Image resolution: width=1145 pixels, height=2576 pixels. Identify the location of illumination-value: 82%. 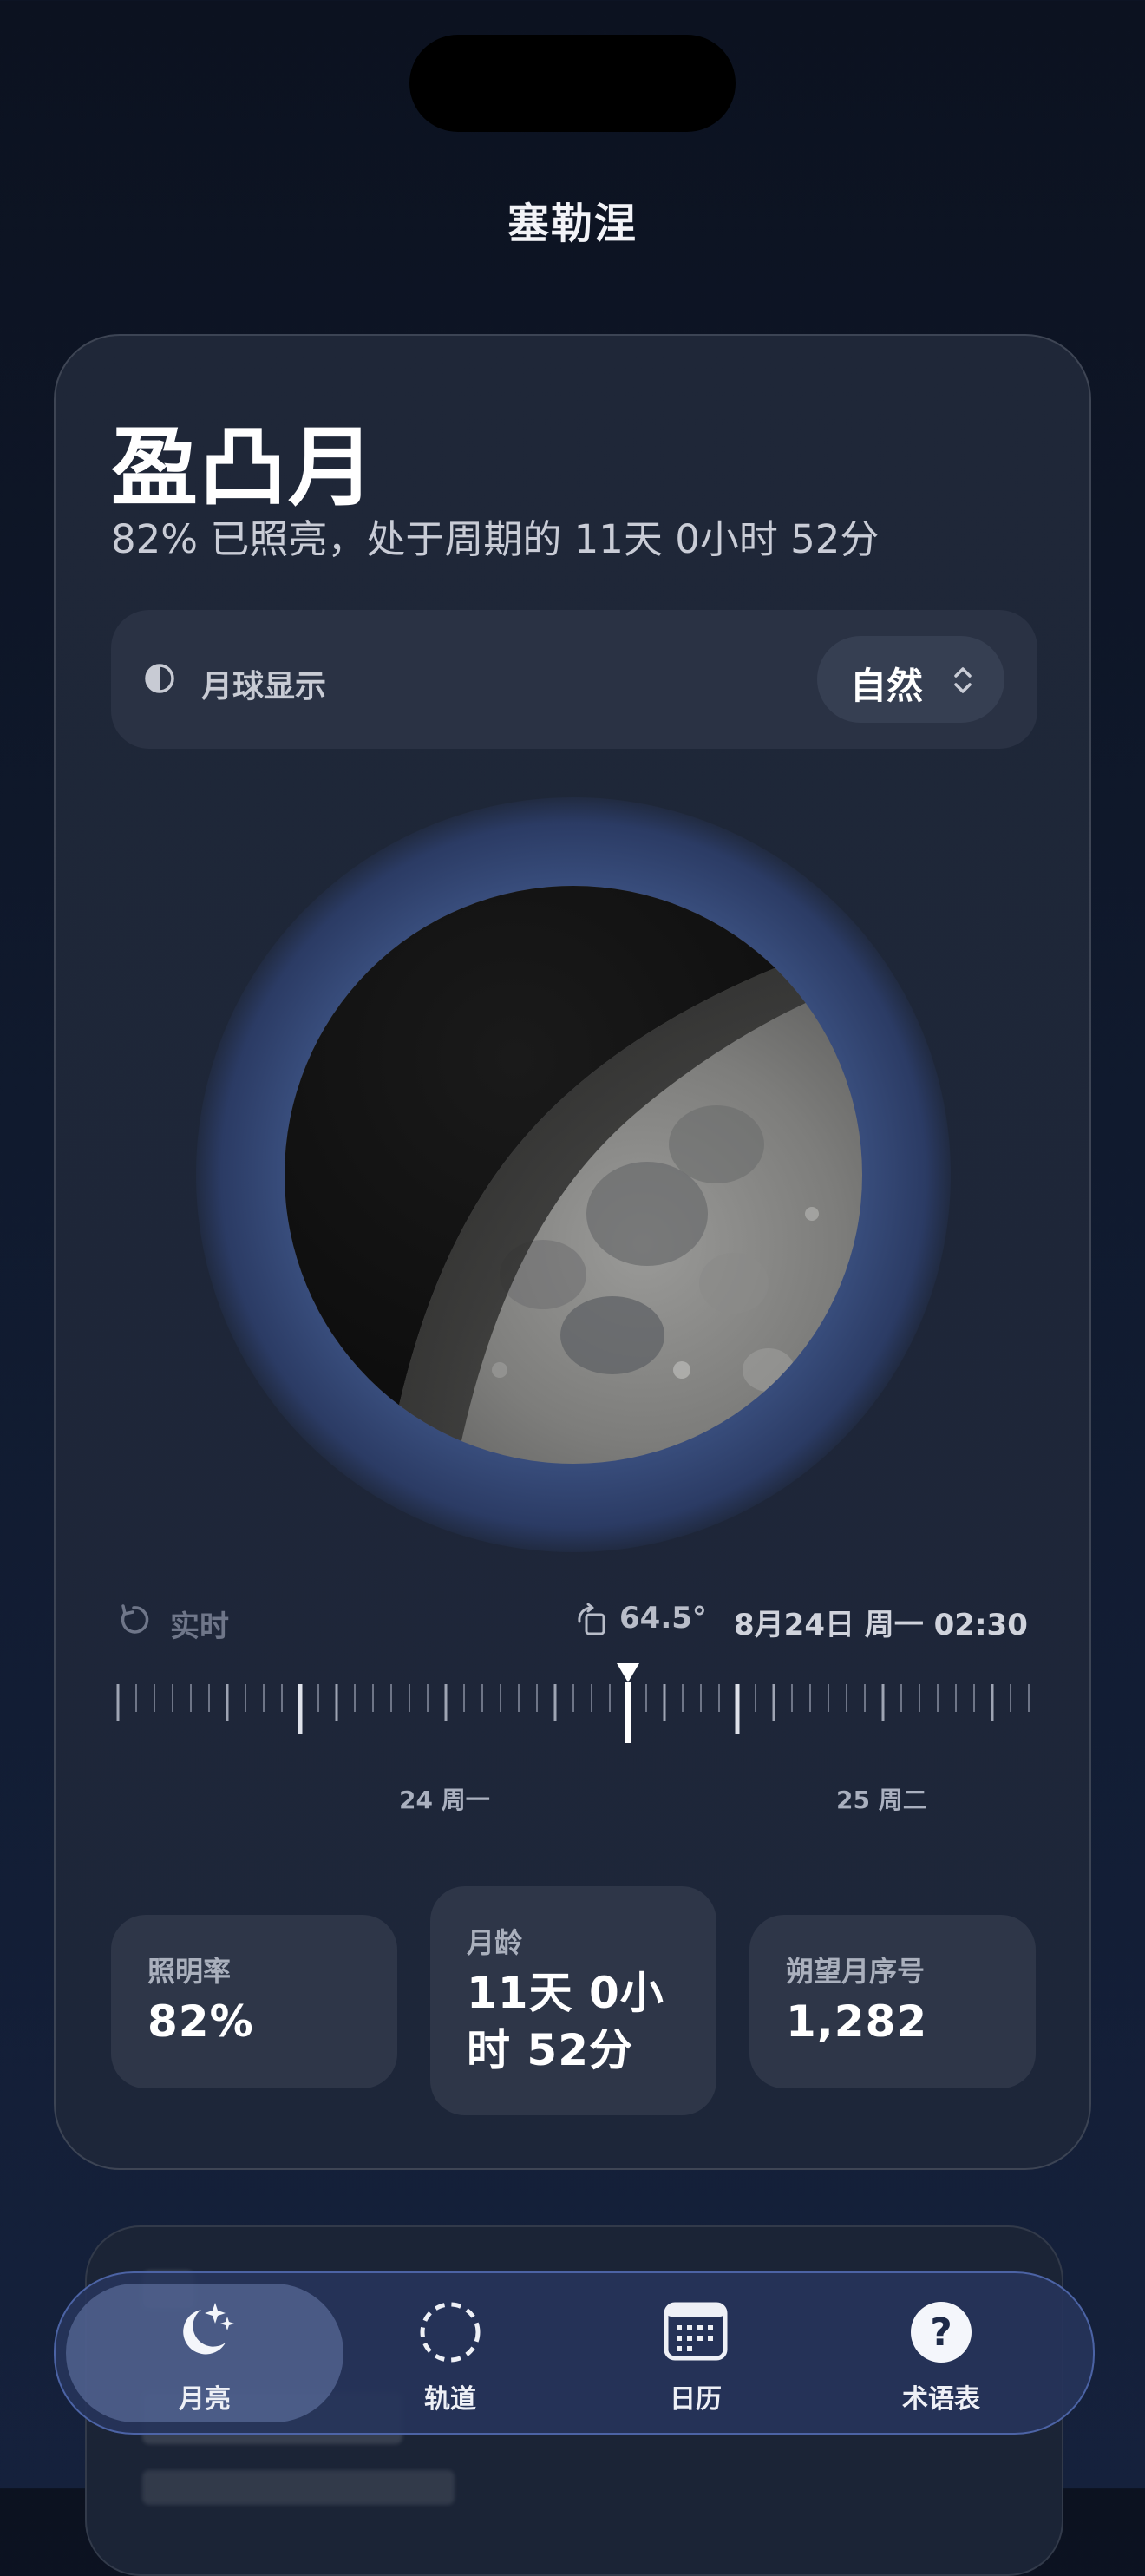
(200, 2021).